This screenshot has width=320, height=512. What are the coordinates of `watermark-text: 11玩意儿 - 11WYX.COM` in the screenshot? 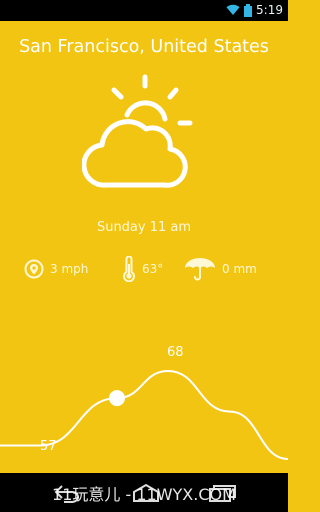 It's located at (144, 494).